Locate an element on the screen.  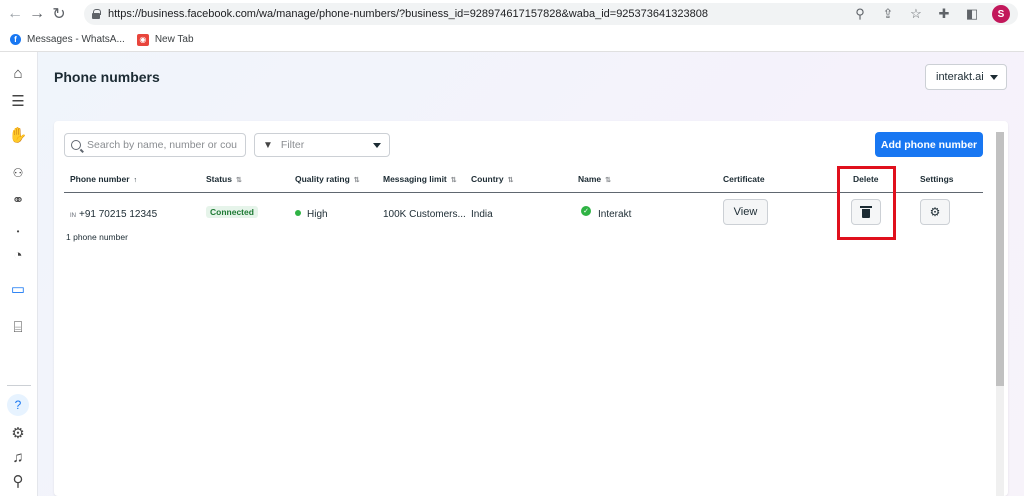
facebook-icon: f is located at coordinates (15, 39).